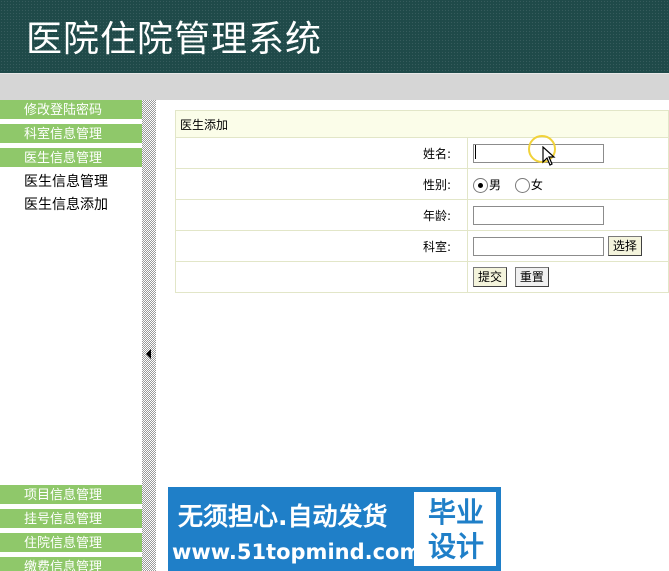 The height and width of the screenshot is (571, 669). Describe the element at coordinates (174, 39) in the screenshot. I see `app-title: 医院住院管理系统` at that location.